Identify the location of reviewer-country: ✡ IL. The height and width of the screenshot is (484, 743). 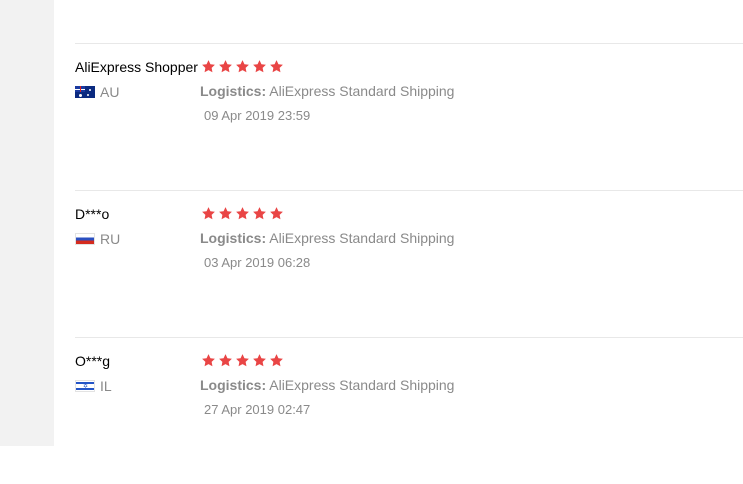
(93, 386).